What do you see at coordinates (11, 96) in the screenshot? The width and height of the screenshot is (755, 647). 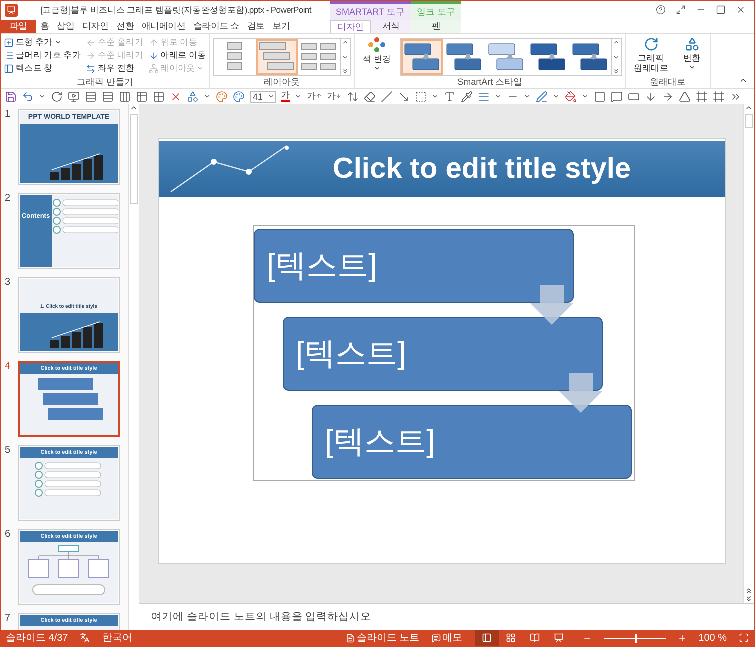 I see `save-icon` at bounding box center [11, 96].